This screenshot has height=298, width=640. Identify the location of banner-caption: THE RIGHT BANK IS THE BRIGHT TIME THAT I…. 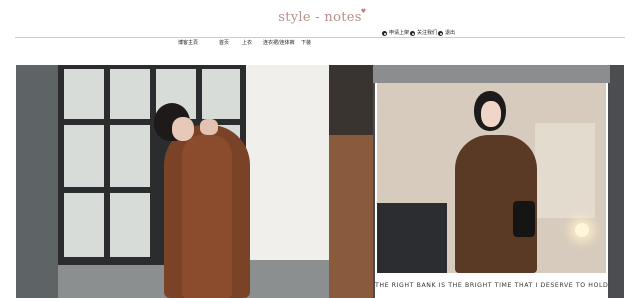
(492, 285).